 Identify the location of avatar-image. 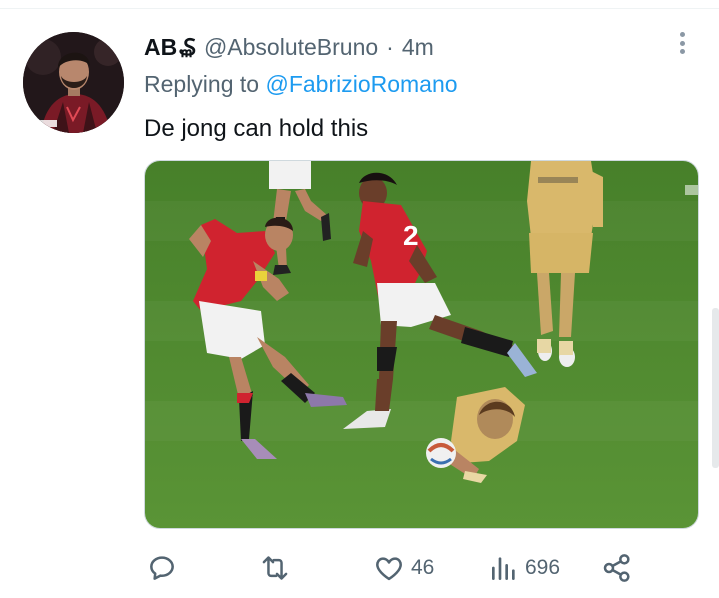
(73, 82).